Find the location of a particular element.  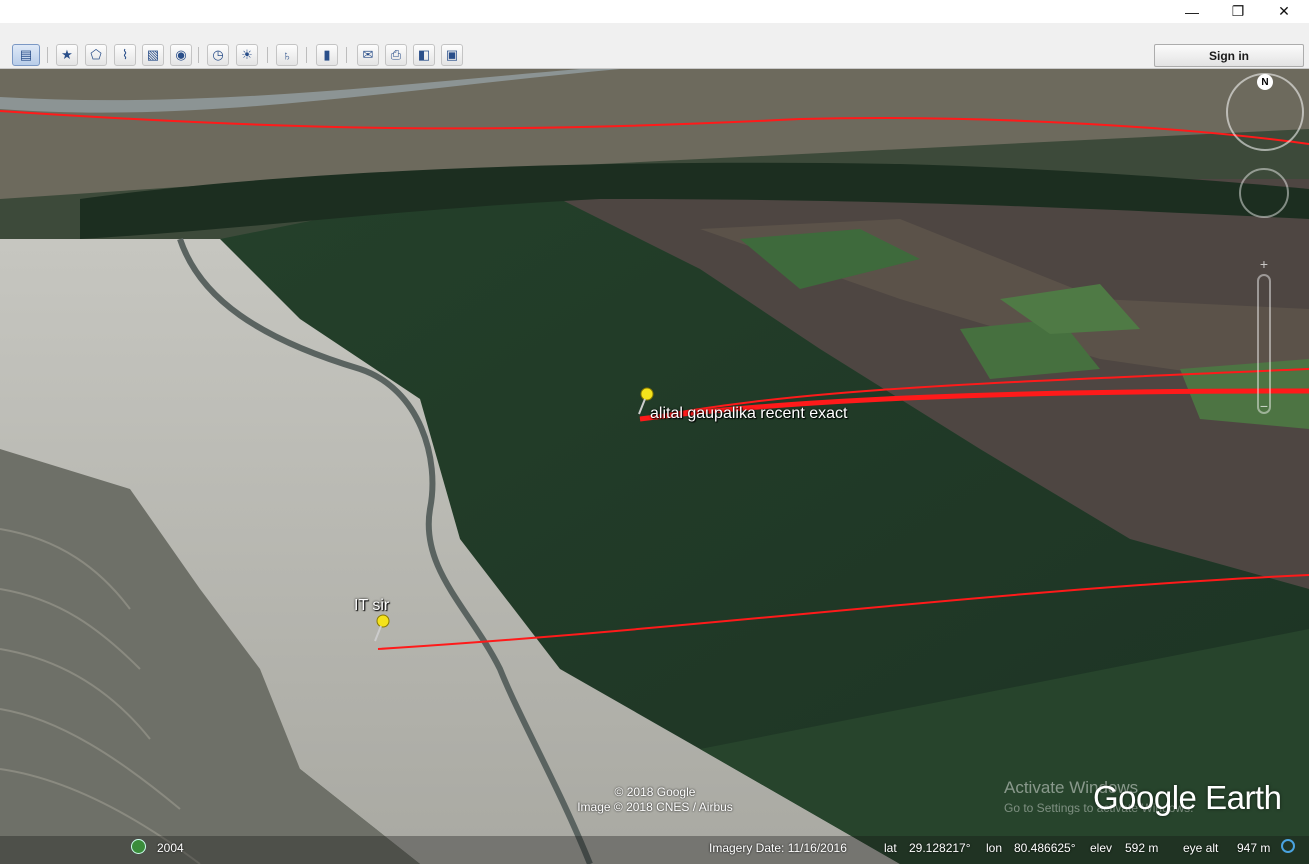

sidebar-toggle-button: ▤ is located at coordinates (26, 55).